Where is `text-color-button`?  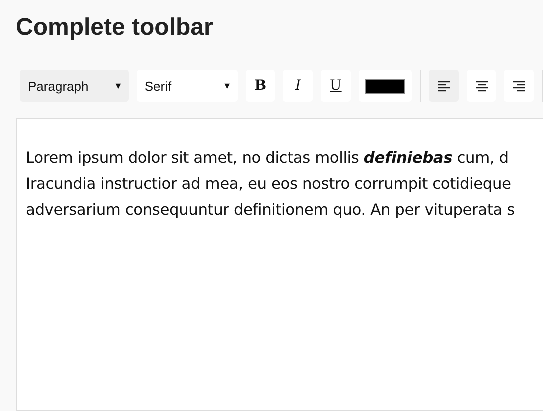
text-color-button is located at coordinates (385, 86).